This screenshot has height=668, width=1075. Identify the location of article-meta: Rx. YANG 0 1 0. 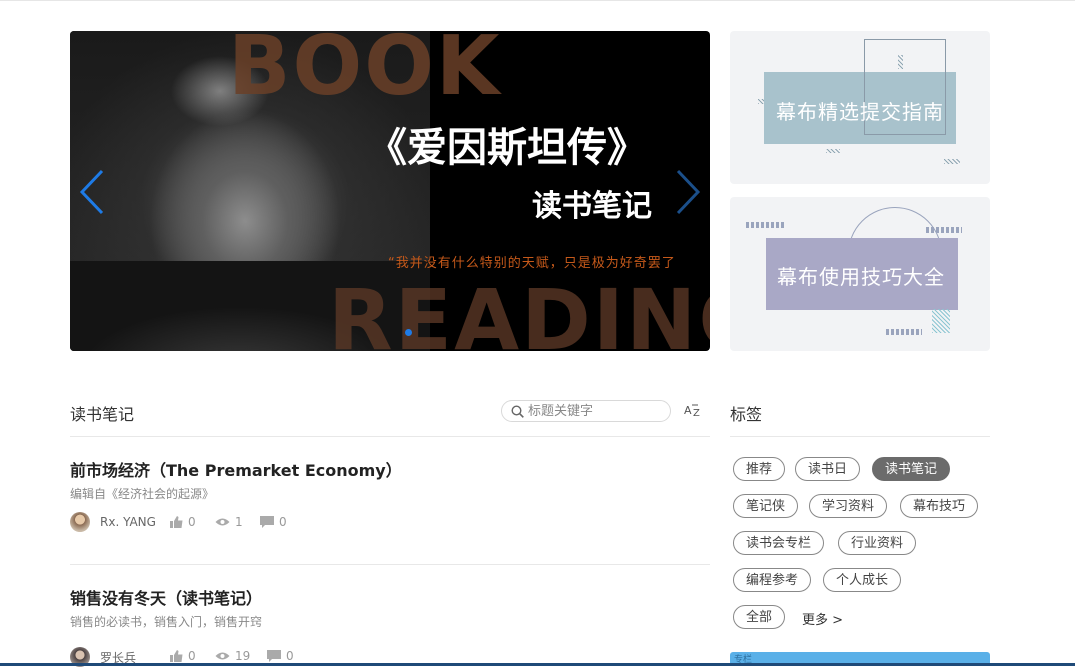
(390, 523).